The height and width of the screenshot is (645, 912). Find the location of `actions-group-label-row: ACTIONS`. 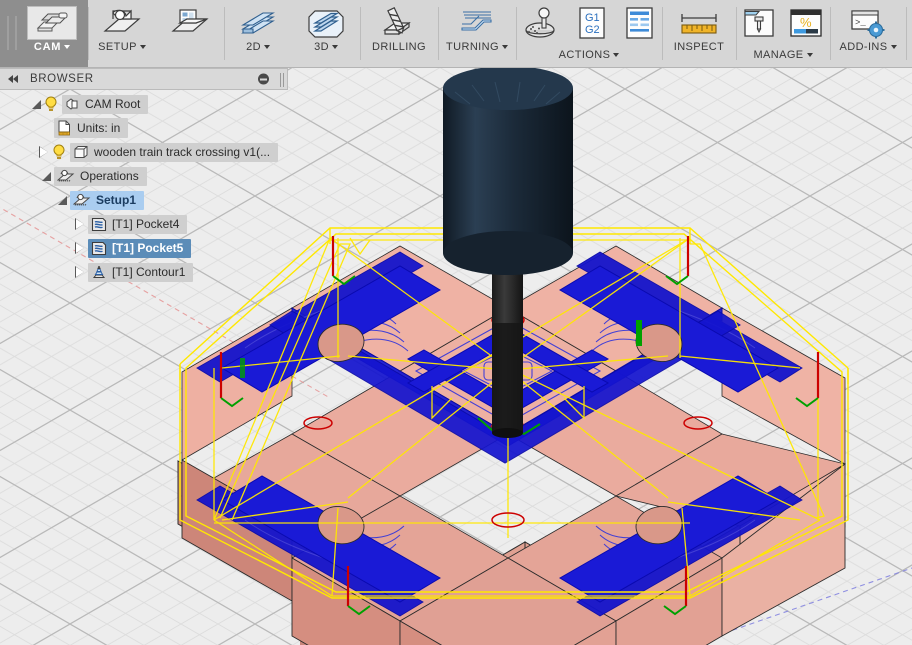

actions-group-label-row: ACTIONS is located at coordinates (589, 55).